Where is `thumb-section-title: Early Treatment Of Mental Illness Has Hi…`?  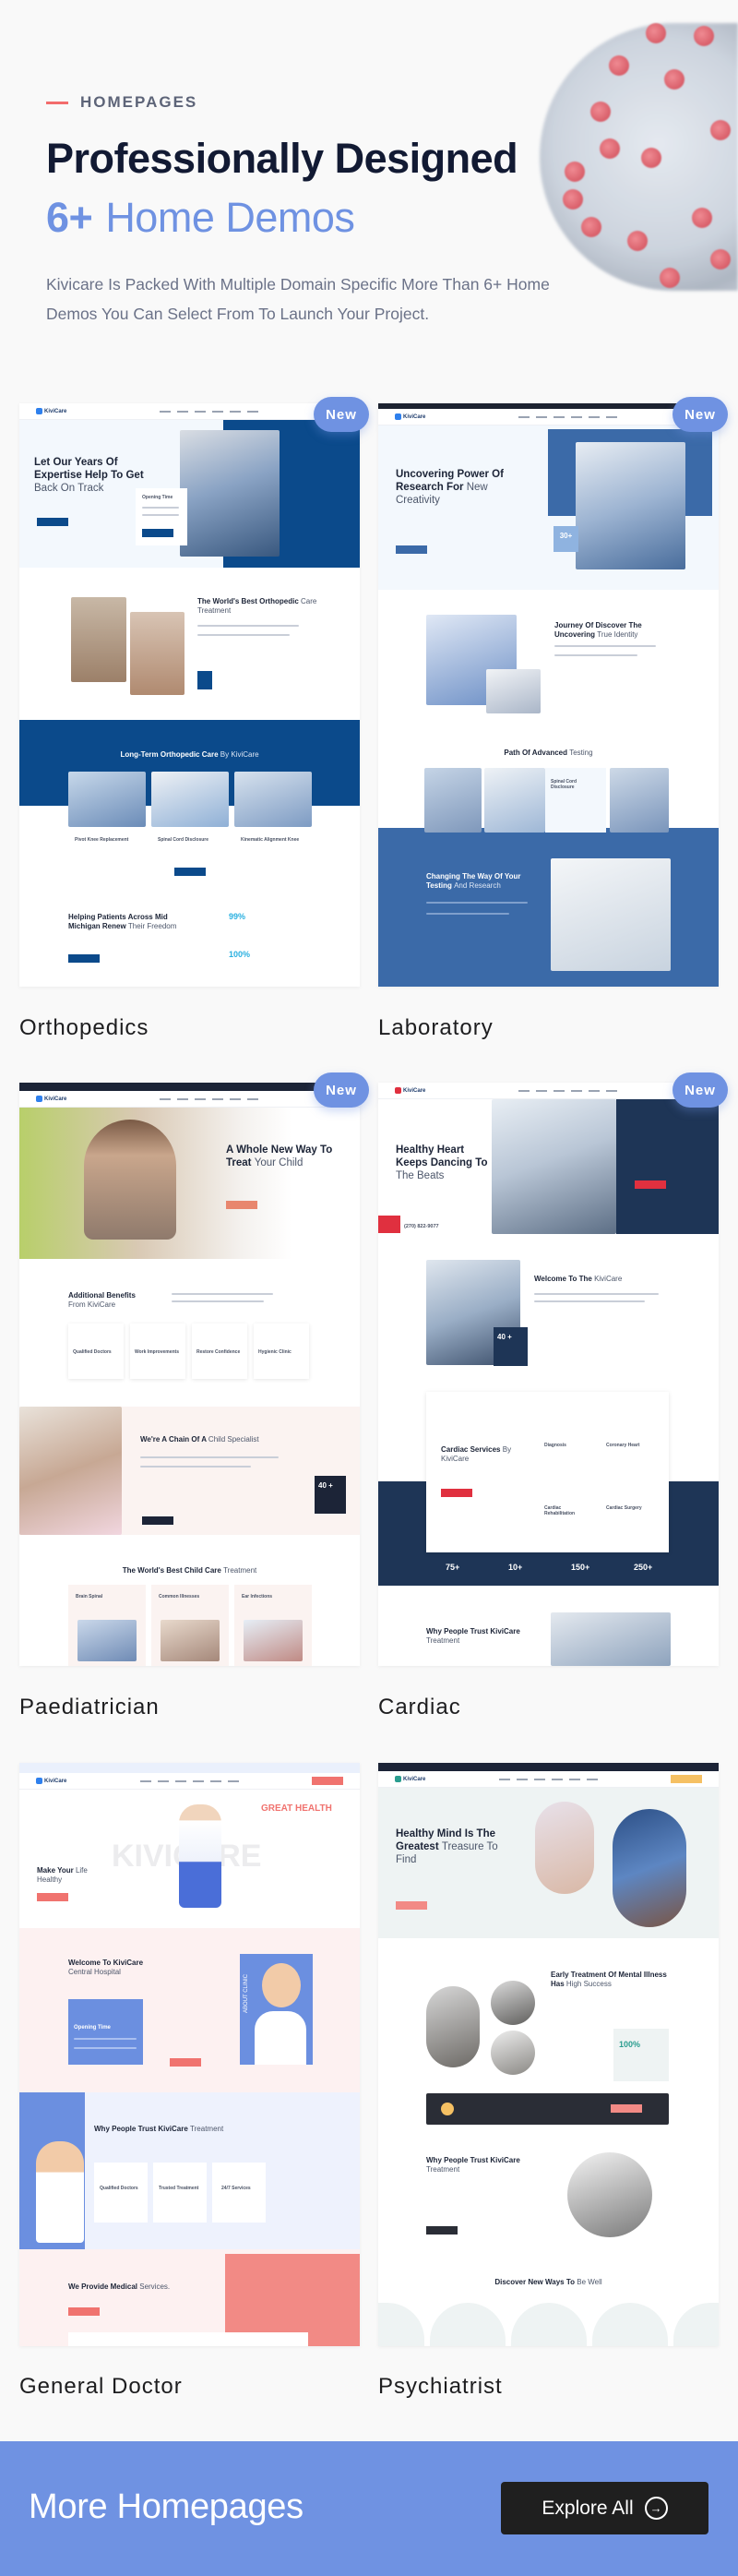 thumb-section-title: Early Treatment Of Mental Illness Has Hi… is located at coordinates (611, 1980).